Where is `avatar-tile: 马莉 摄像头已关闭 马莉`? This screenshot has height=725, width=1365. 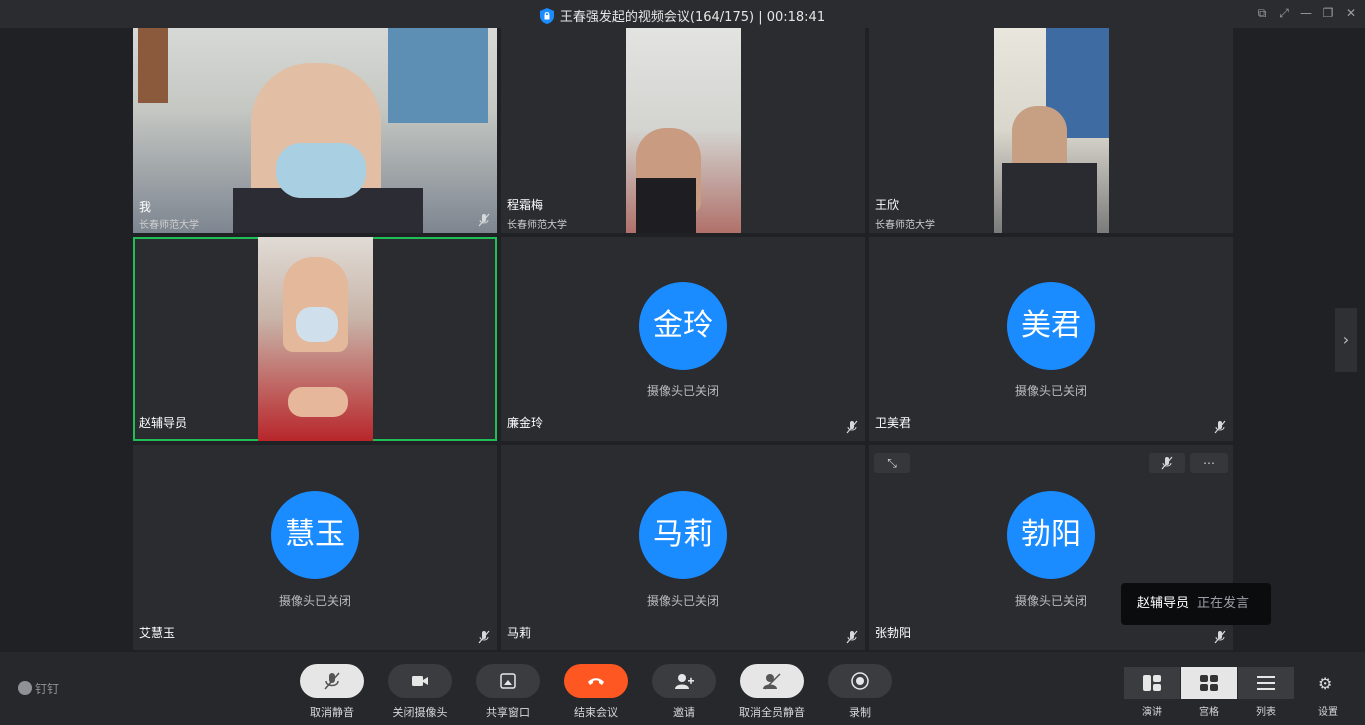
avatar-tile: 马莉 摄像头已关闭 马莉 is located at coordinates (683, 547).